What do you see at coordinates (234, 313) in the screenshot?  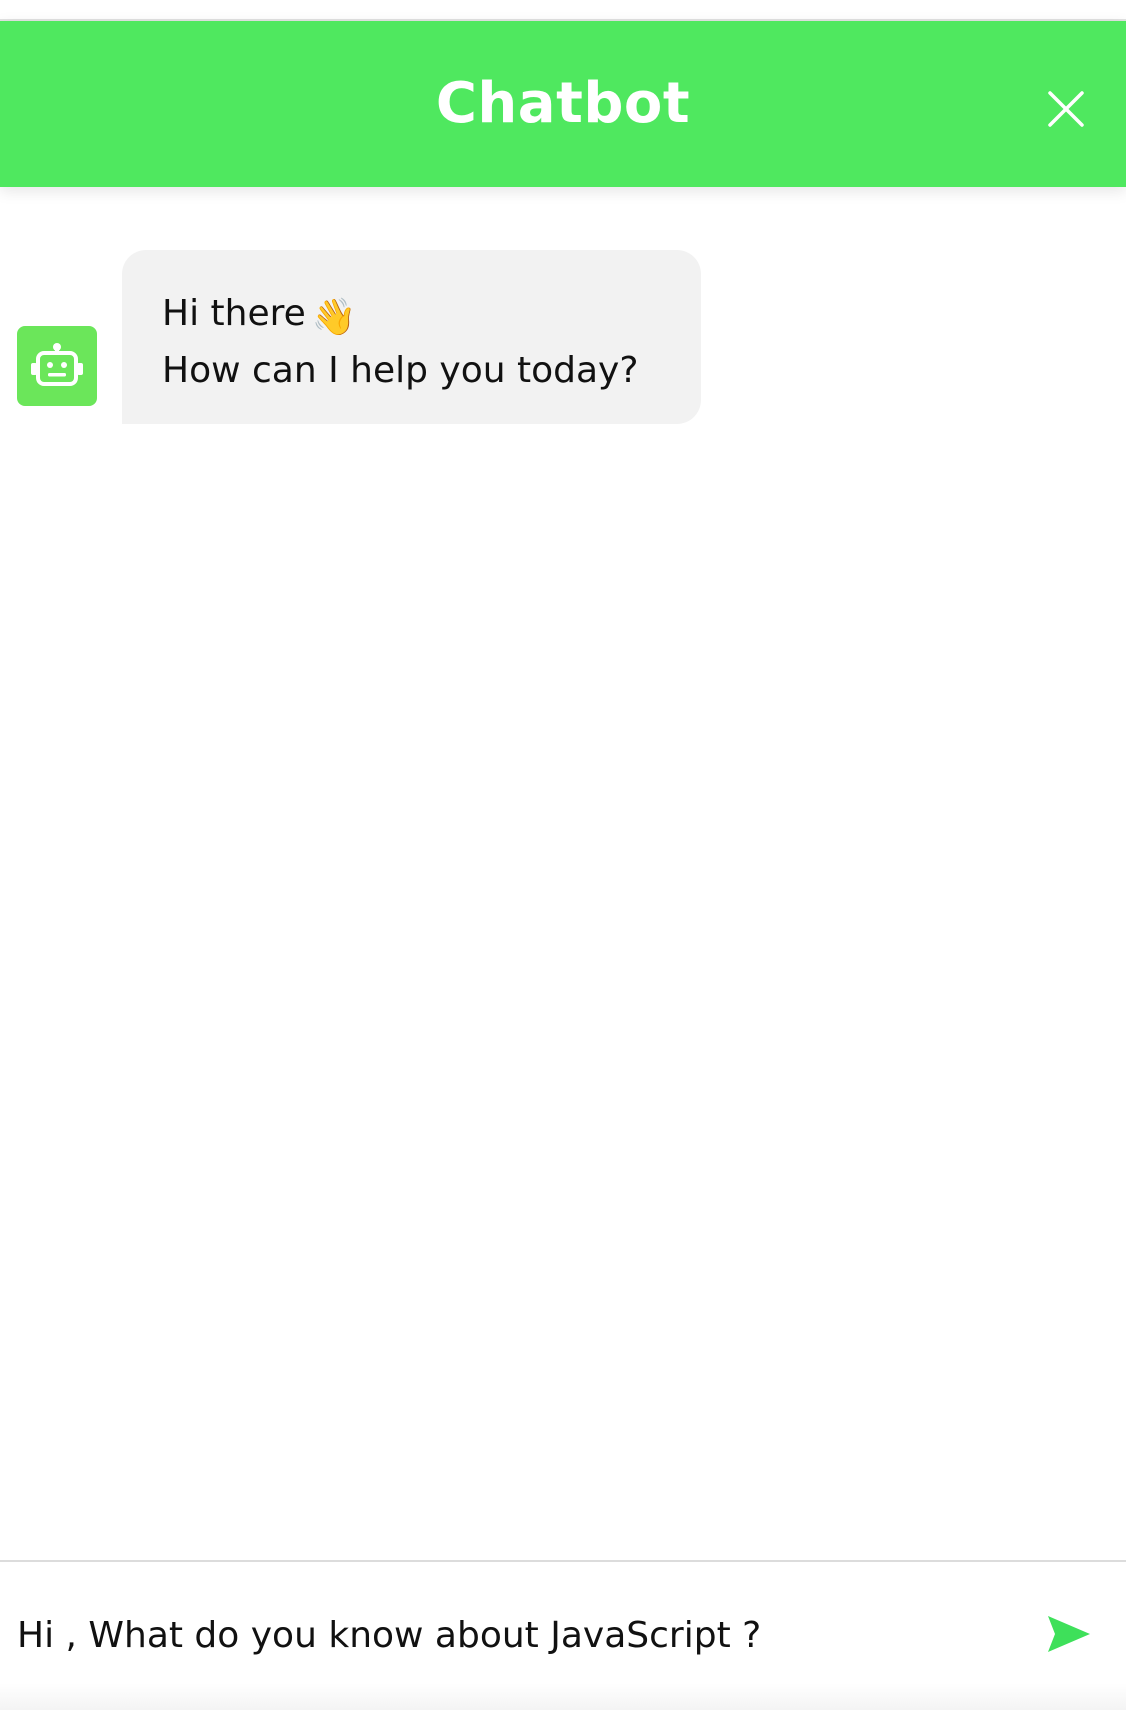 I see `greeting-text: Hi there` at bounding box center [234, 313].